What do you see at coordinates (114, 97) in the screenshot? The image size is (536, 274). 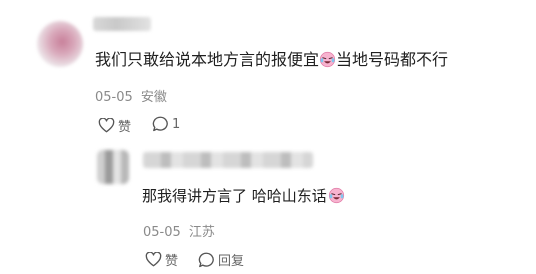 I see `comment-date: 05-05` at bounding box center [114, 97].